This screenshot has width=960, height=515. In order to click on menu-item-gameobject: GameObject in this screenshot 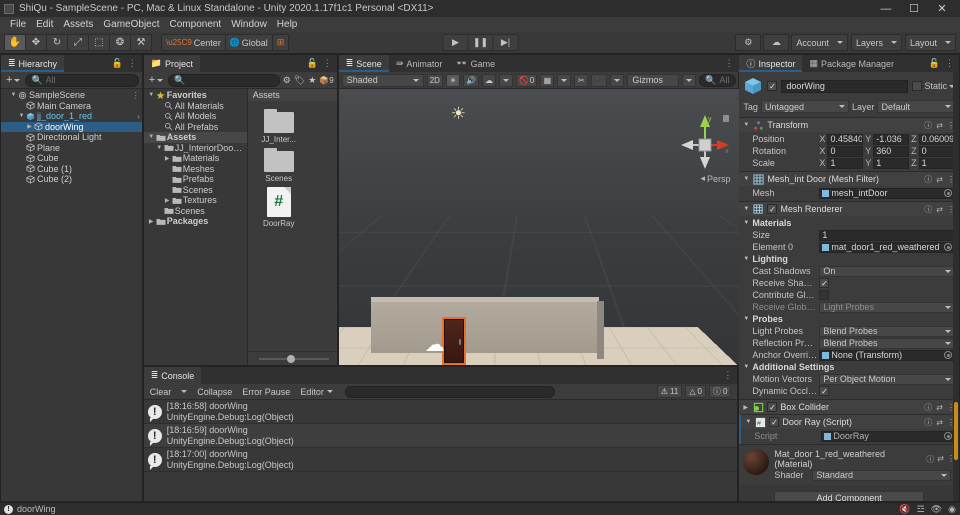, I will do `click(131, 24)`.